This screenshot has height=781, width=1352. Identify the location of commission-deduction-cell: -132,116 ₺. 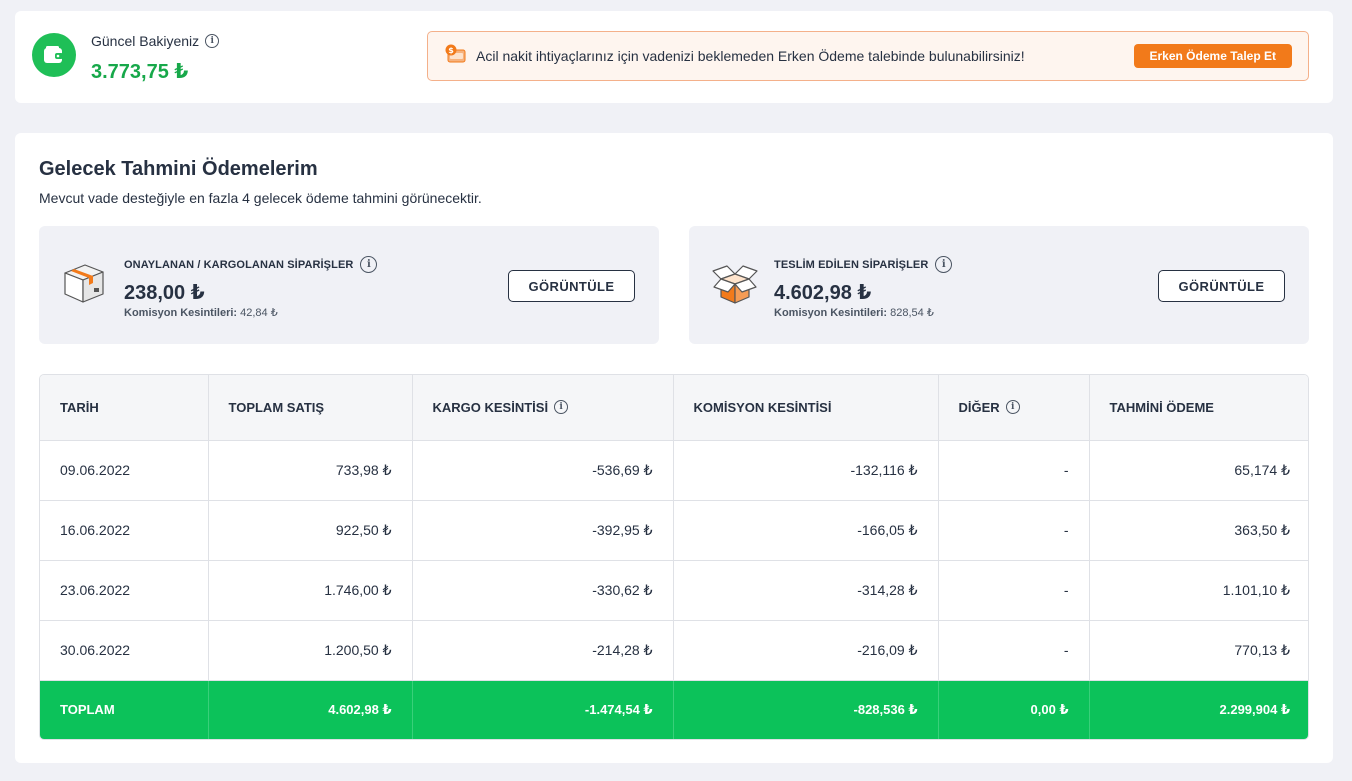
(806, 470).